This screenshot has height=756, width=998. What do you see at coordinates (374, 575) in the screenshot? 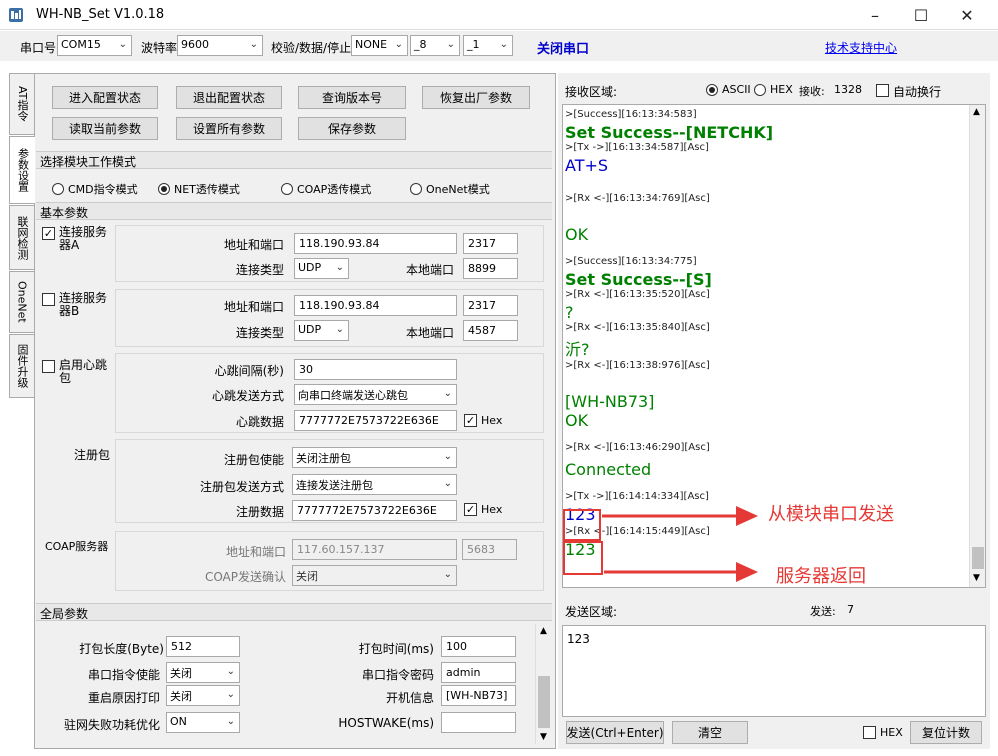
I see `coap-confirm-select: 关闭 ⌄` at bounding box center [374, 575].